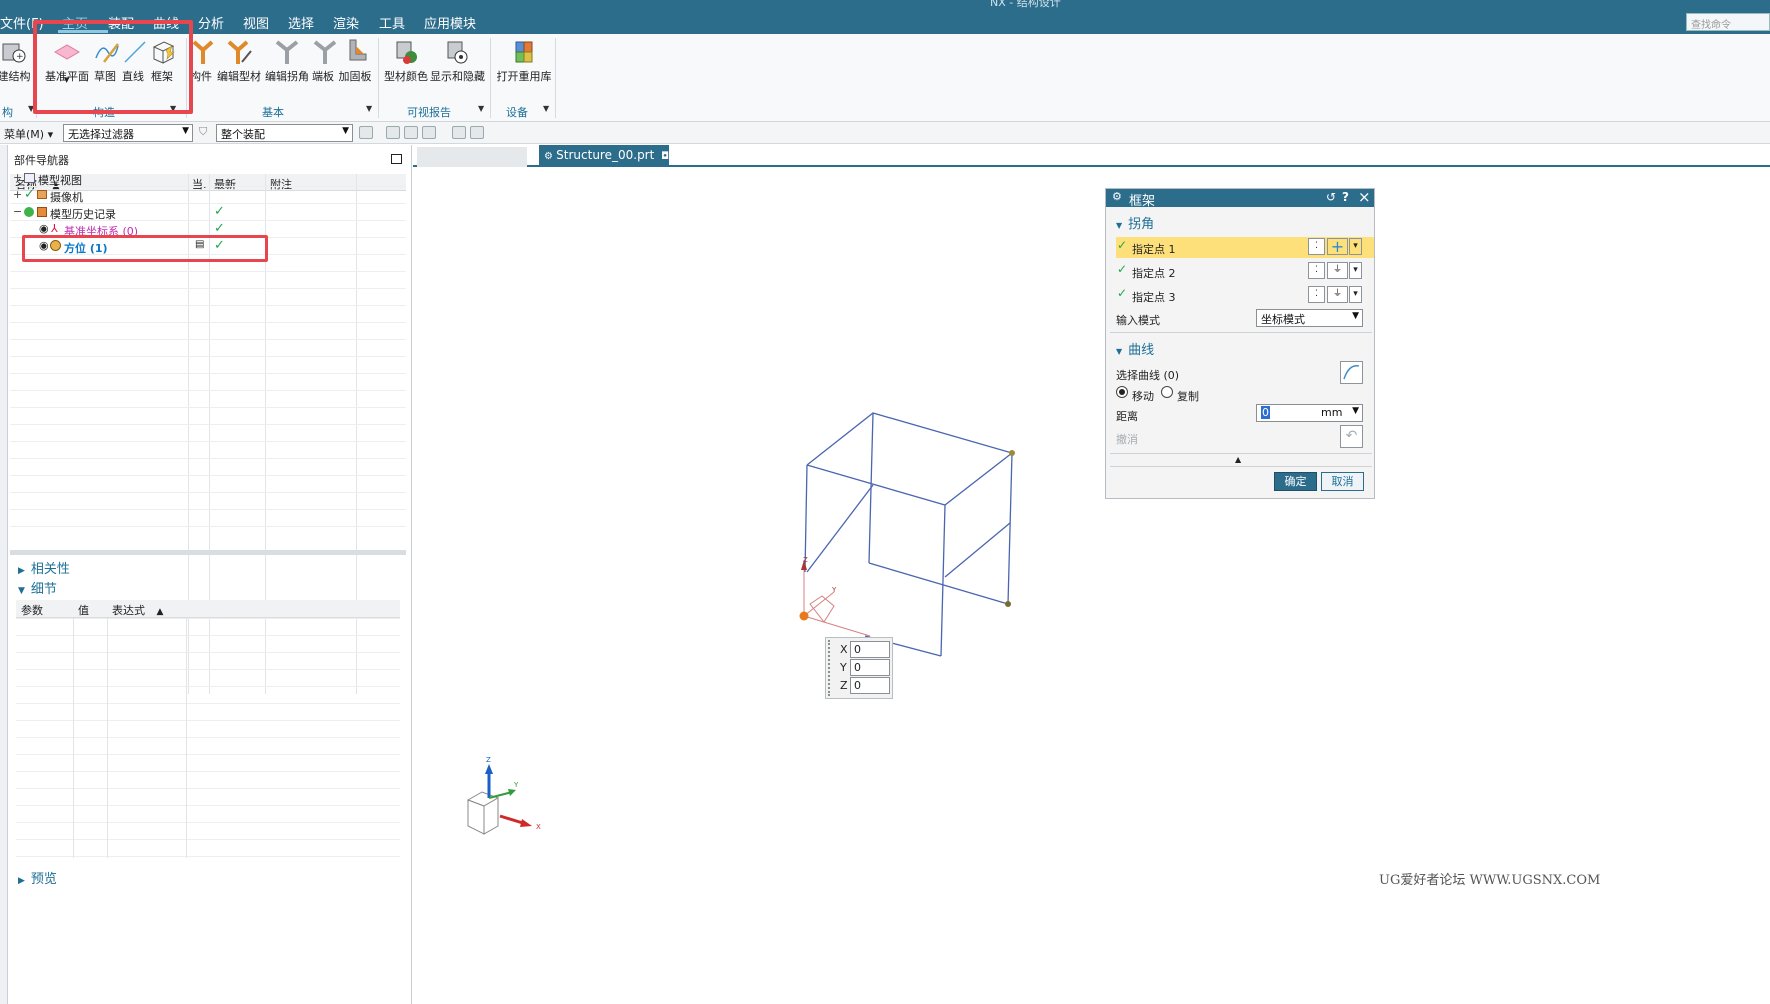  What do you see at coordinates (1342, 481) in the screenshot?
I see `cancel-button: 取消` at bounding box center [1342, 481].